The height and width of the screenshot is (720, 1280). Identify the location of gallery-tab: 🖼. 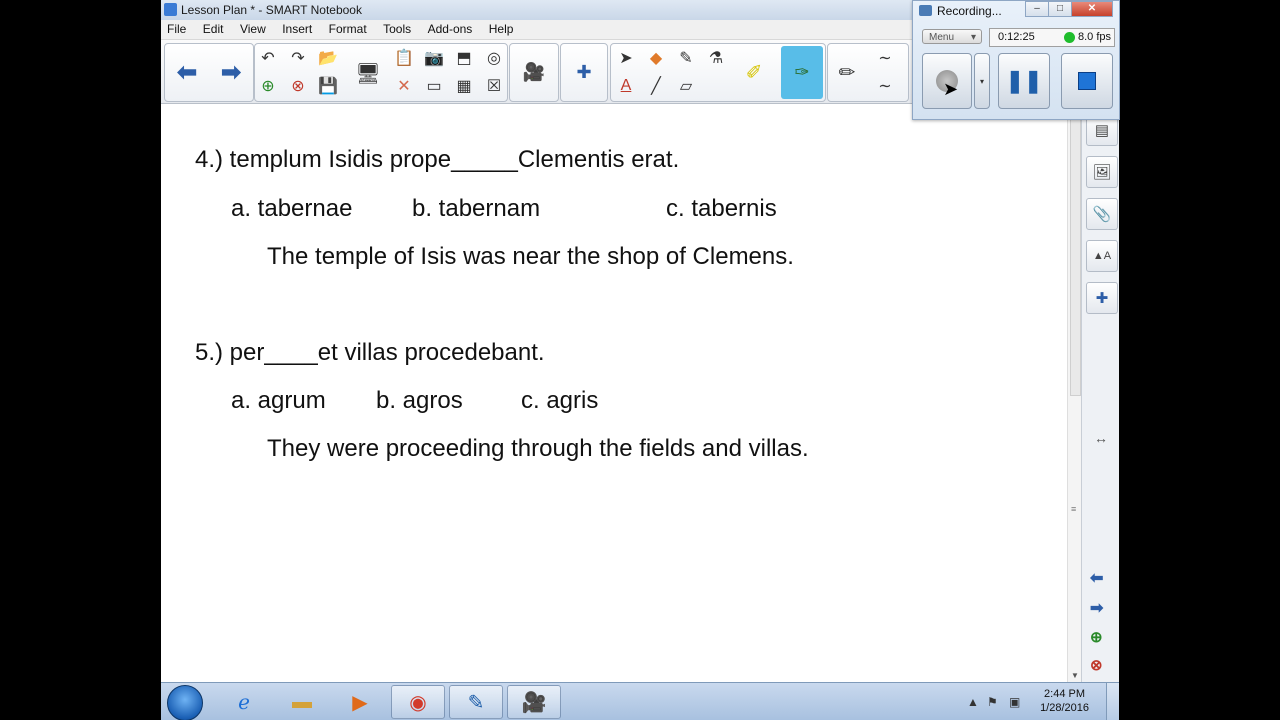
(1102, 172).